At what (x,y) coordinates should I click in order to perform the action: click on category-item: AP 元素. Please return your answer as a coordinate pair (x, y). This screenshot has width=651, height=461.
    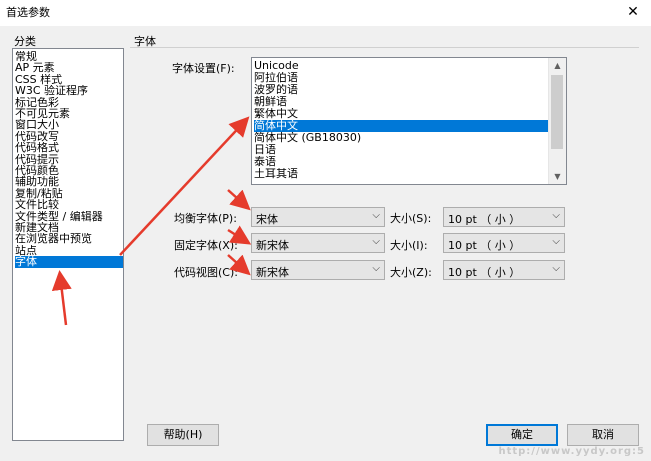
    Looking at the image, I should click on (69, 68).